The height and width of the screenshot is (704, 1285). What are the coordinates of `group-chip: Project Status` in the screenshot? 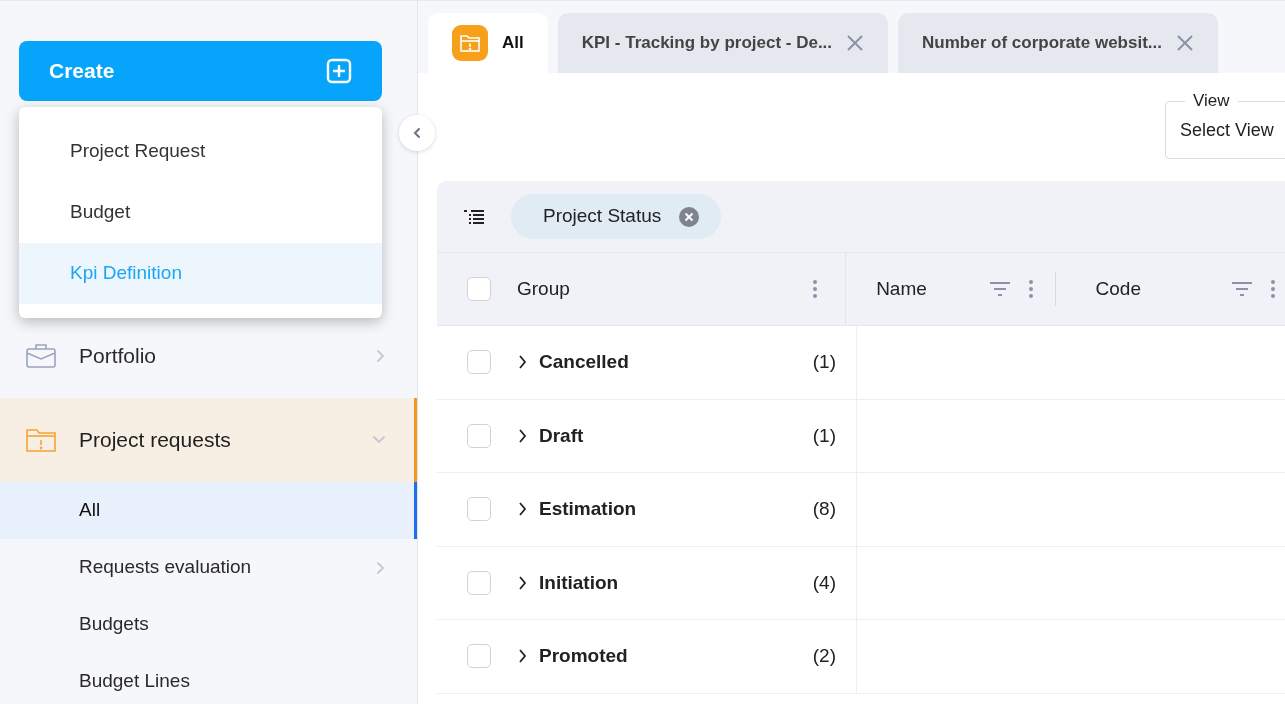 It's located at (616, 216).